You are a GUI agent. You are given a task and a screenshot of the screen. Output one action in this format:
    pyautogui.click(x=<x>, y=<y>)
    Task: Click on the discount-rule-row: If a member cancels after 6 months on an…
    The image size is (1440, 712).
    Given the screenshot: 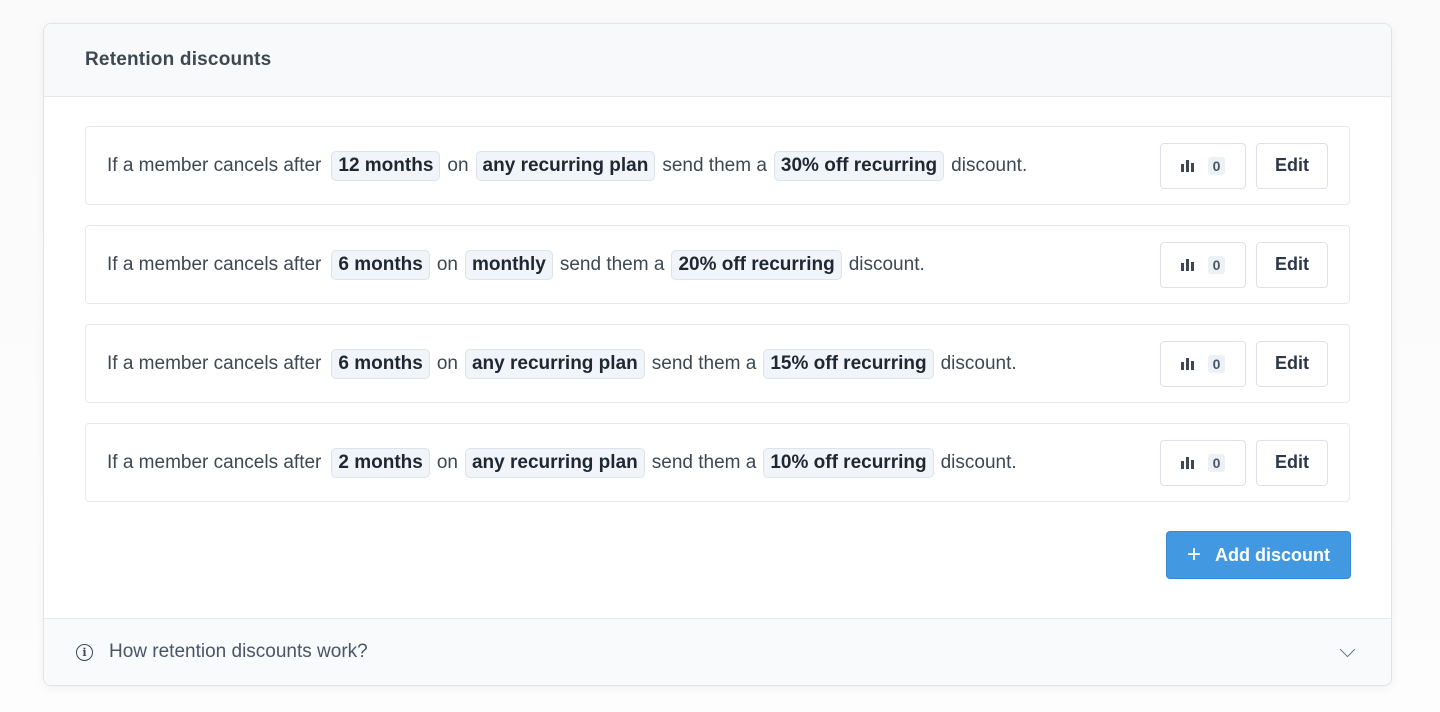 What is the action you would take?
    pyautogui.click(x=717, y=363)
    